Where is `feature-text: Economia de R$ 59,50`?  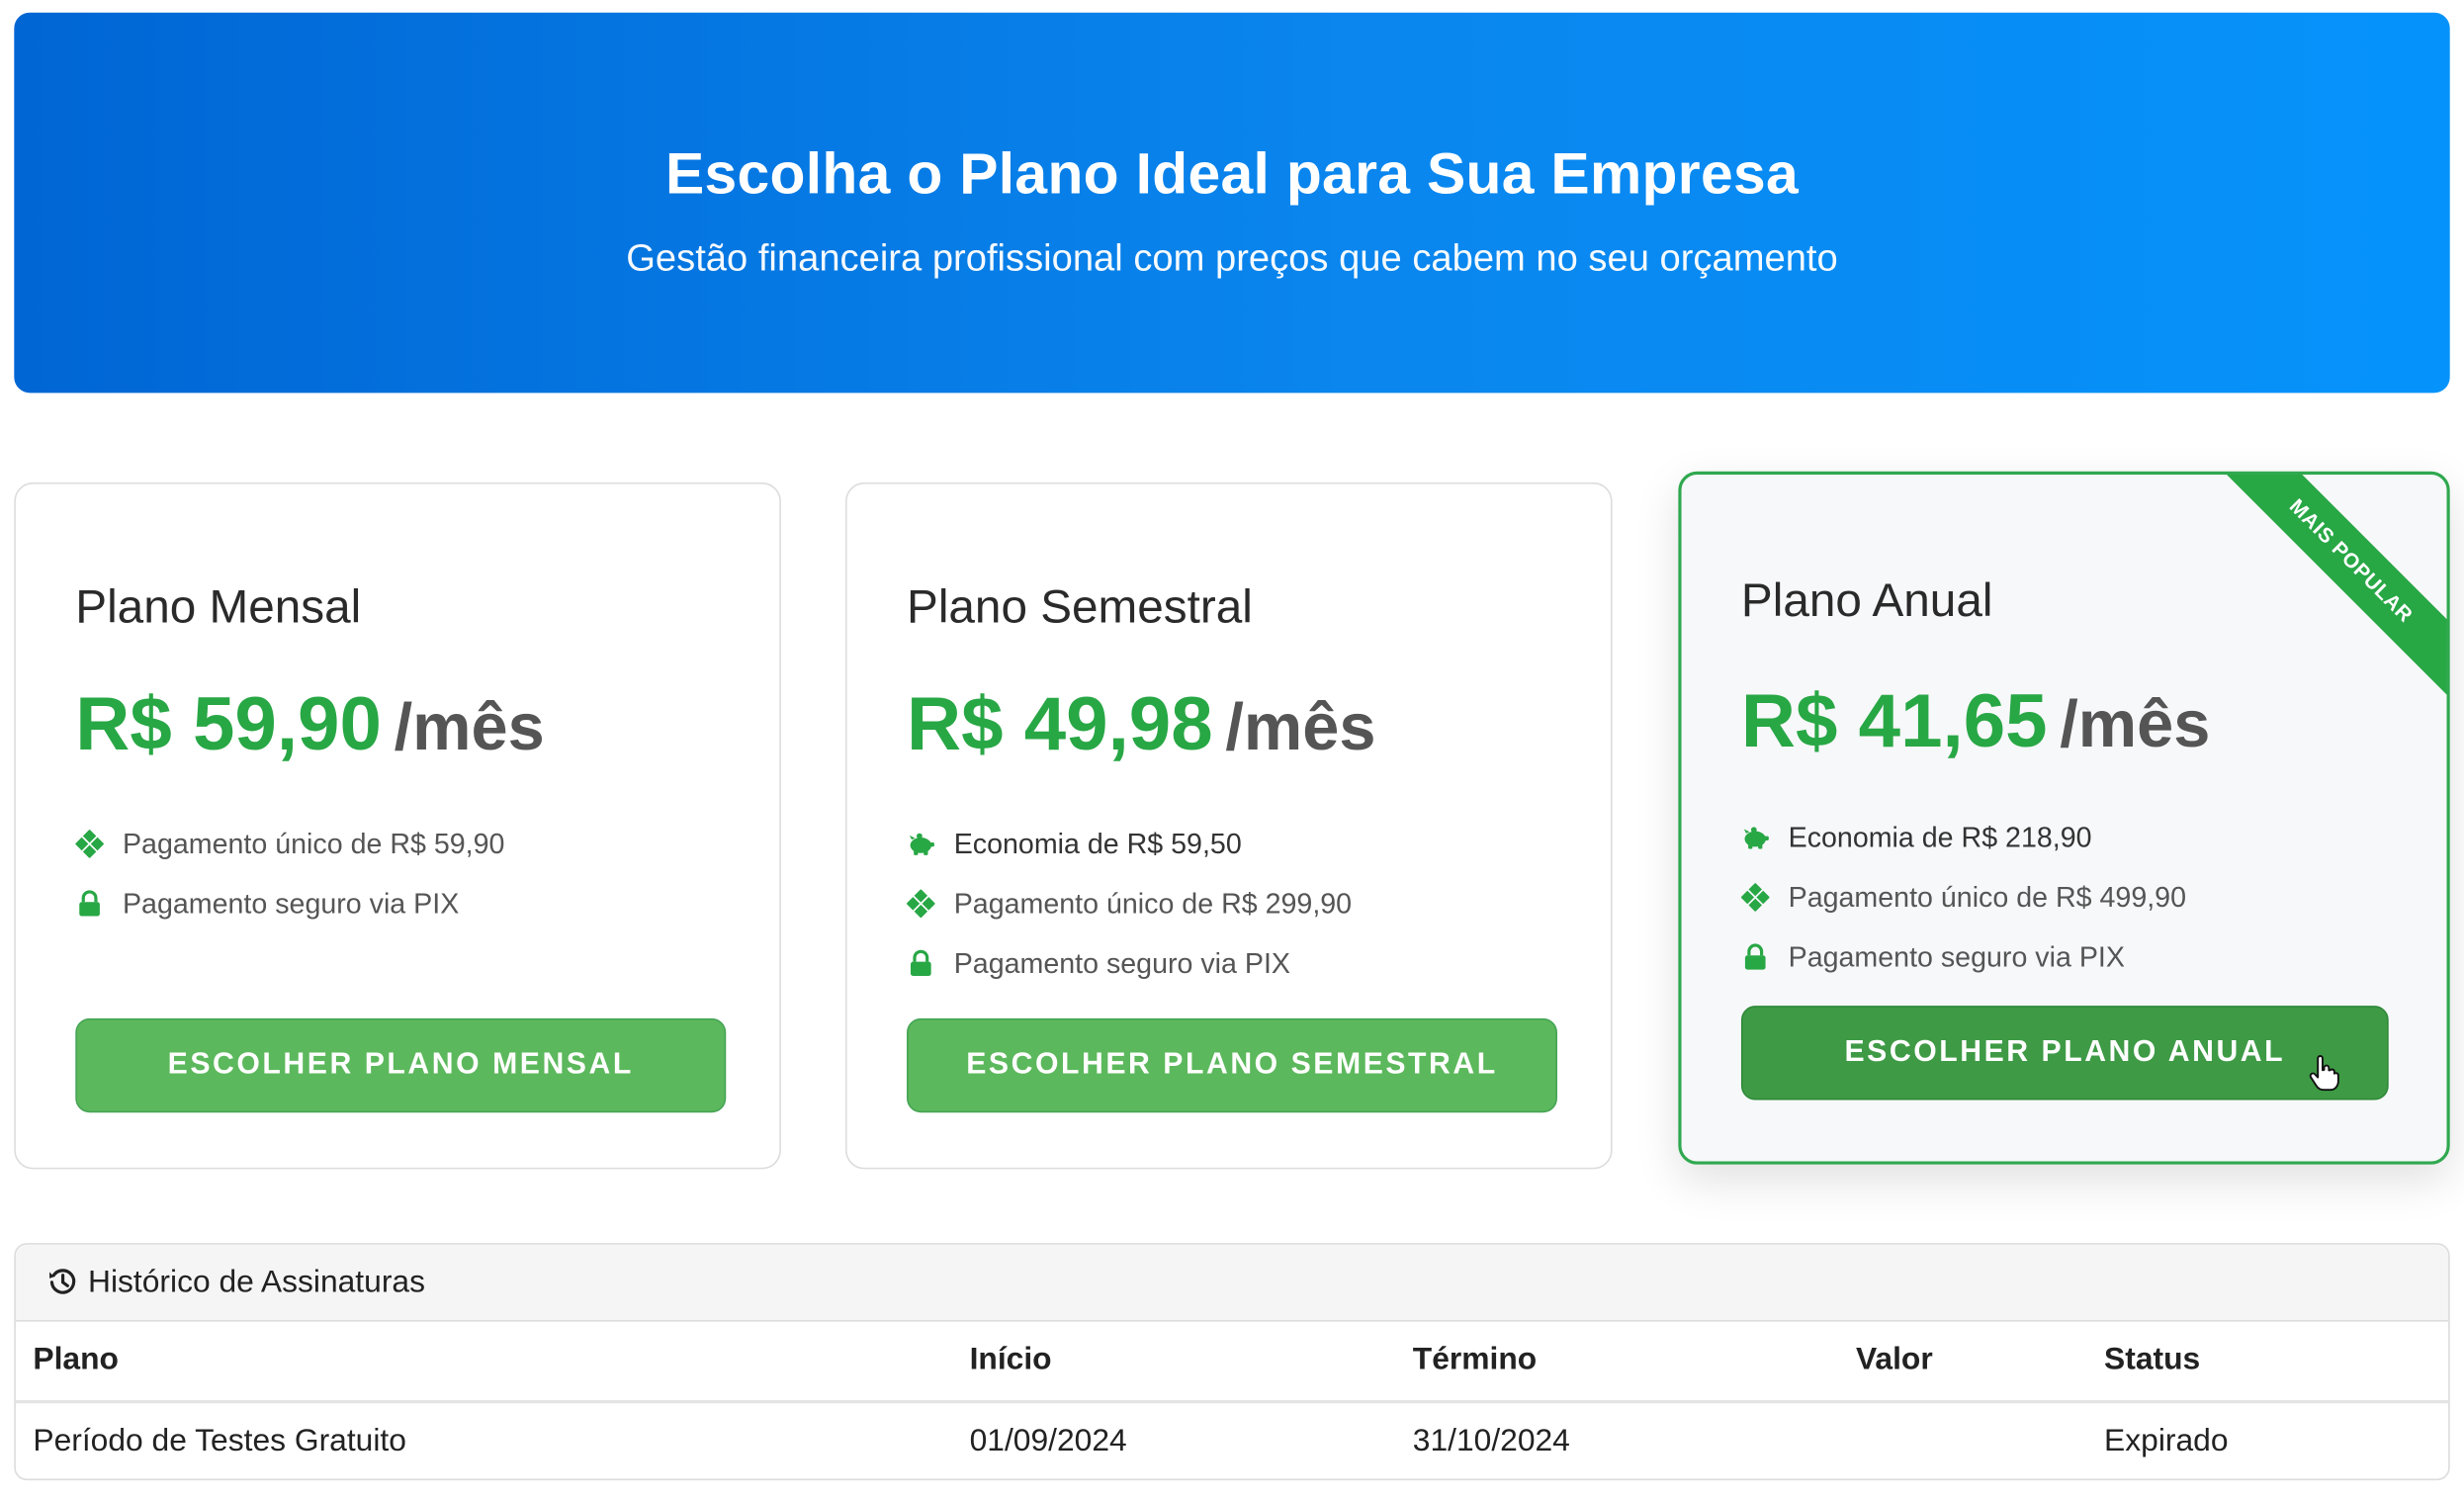 feature-text: Economia de R$ 59,50 is located at coordinates (1097, 843).